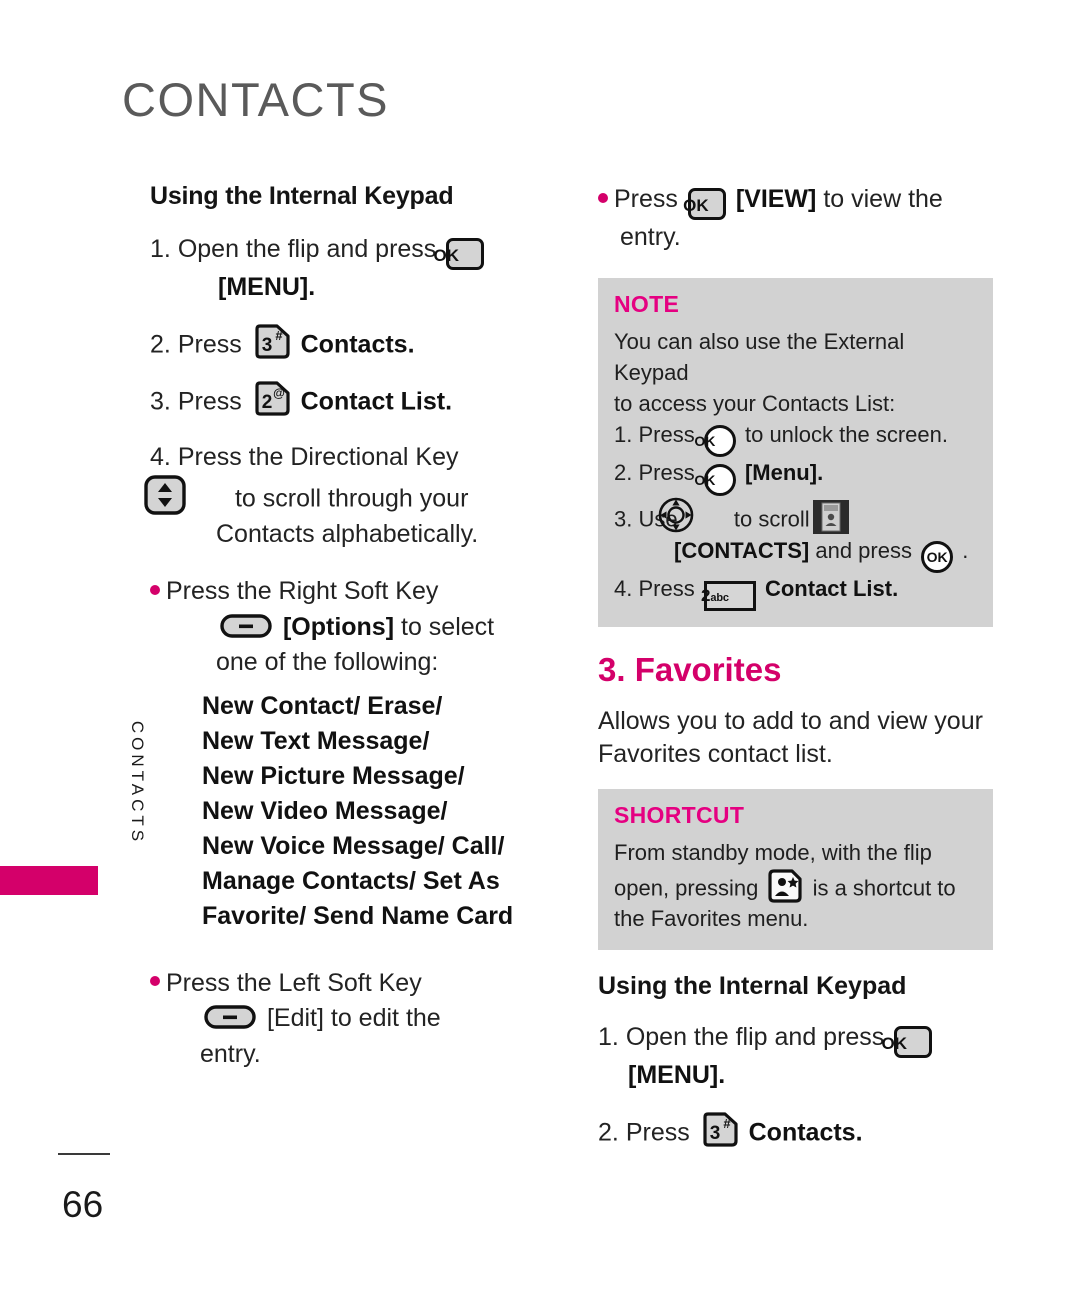 The height and width of the screenshot is (1295, 1080). I want to click on left-bullet-edit-bracket: [Edit], so click(295, 1018).